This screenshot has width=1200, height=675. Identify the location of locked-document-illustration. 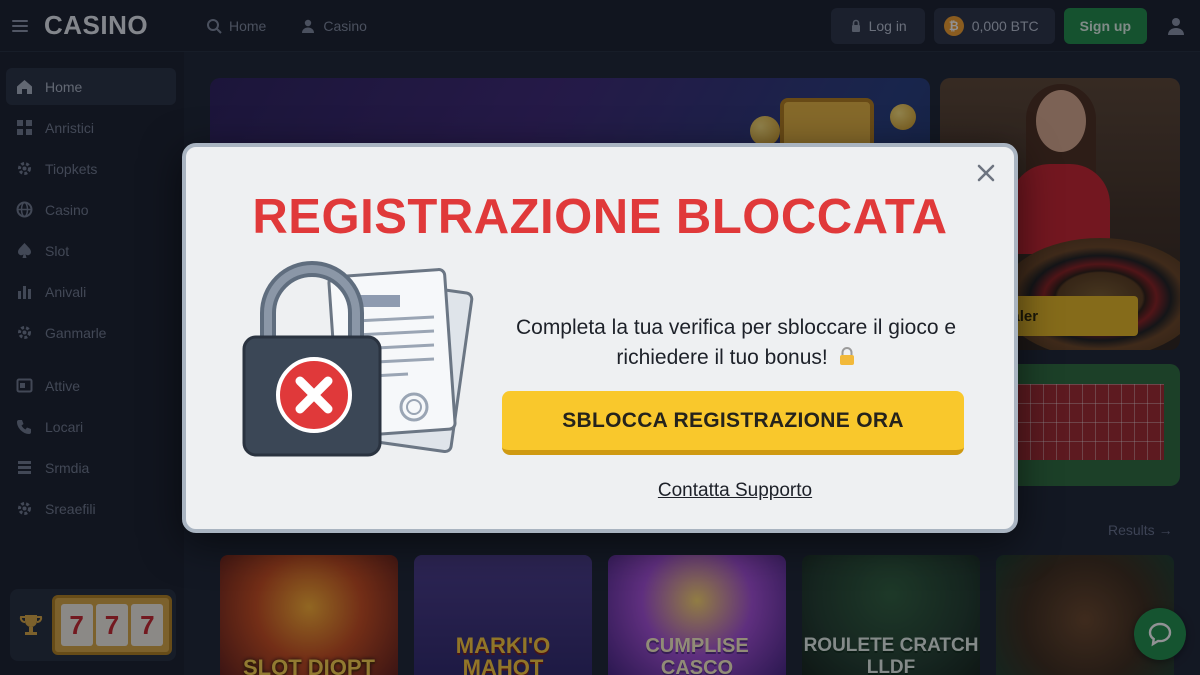
(358, 359).